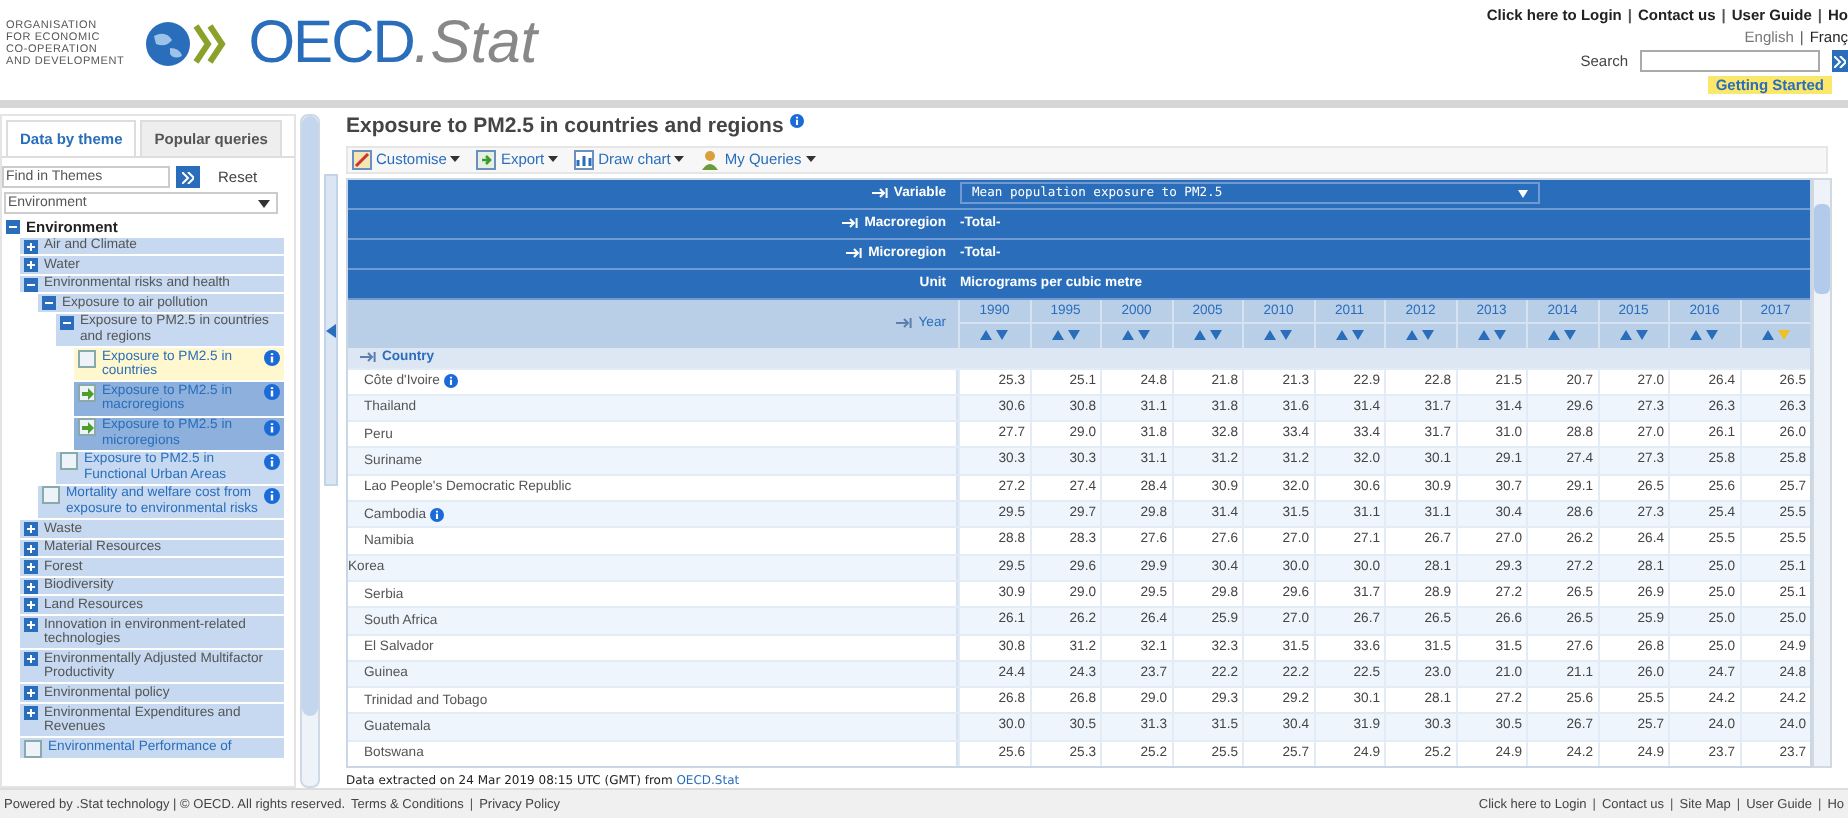  I want to click on search-button, so click(1840, 61).